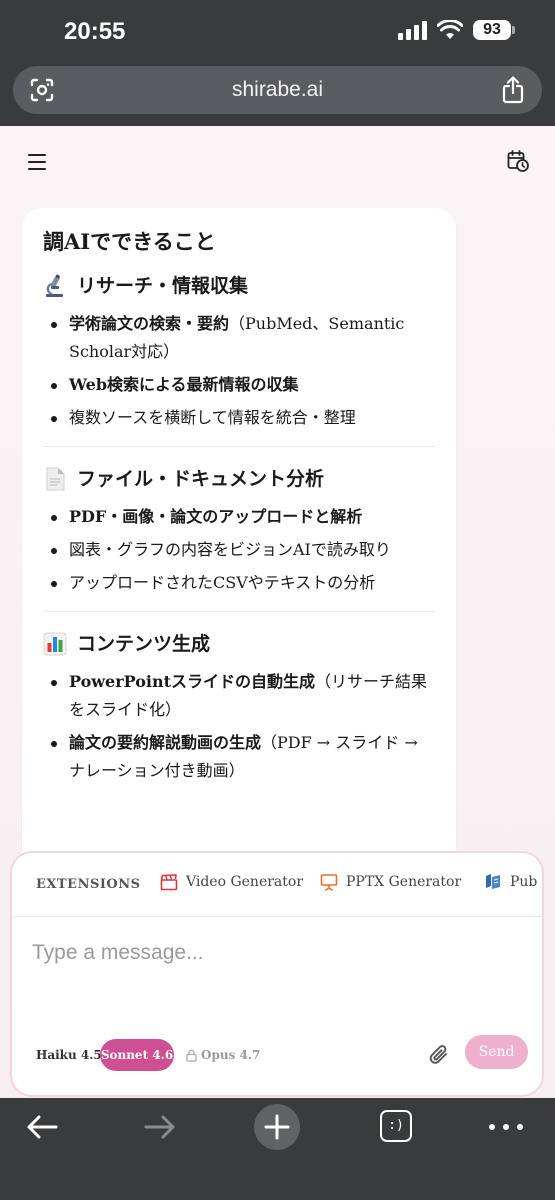 The image size is (555, 1200). What do you see at coordinates (239, 757) in the screenshot?
I see `list-item: 論文の要約解説動画の生成（PDF → スライド → ナレーション付き動画）` at bounding box center [239, 757].